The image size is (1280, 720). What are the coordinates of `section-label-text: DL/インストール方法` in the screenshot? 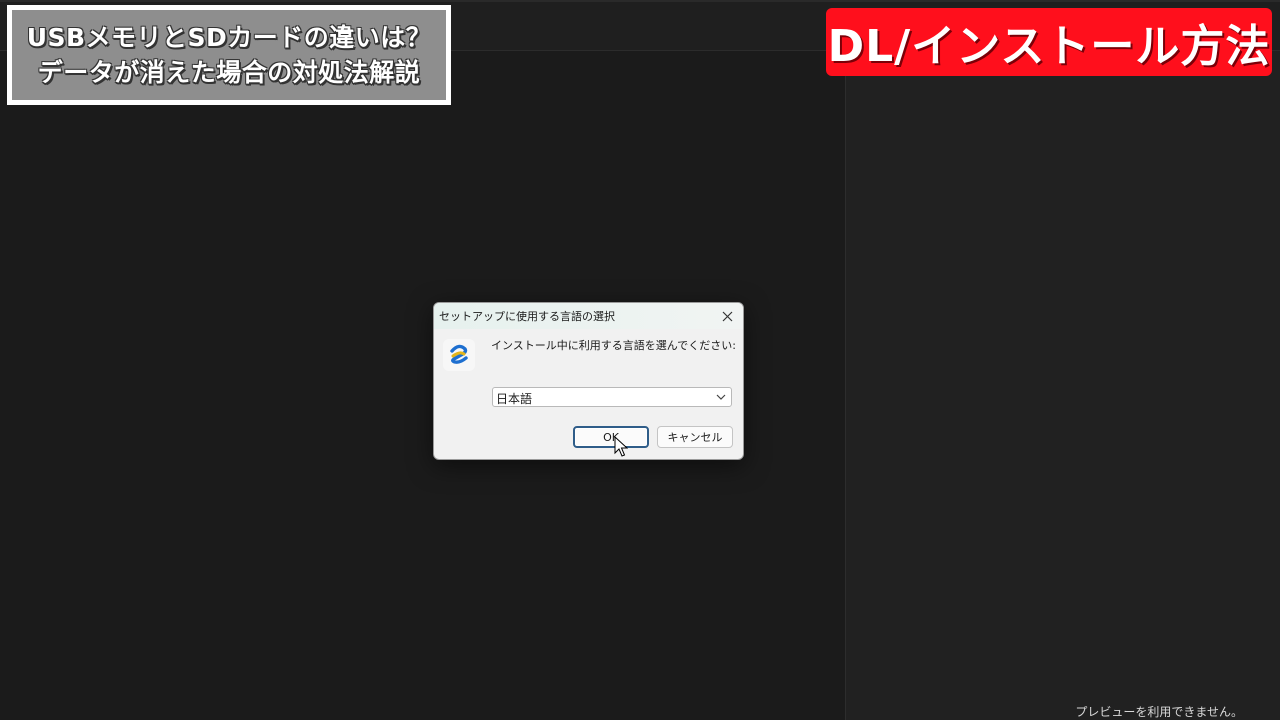 It's located at (1049, 46).